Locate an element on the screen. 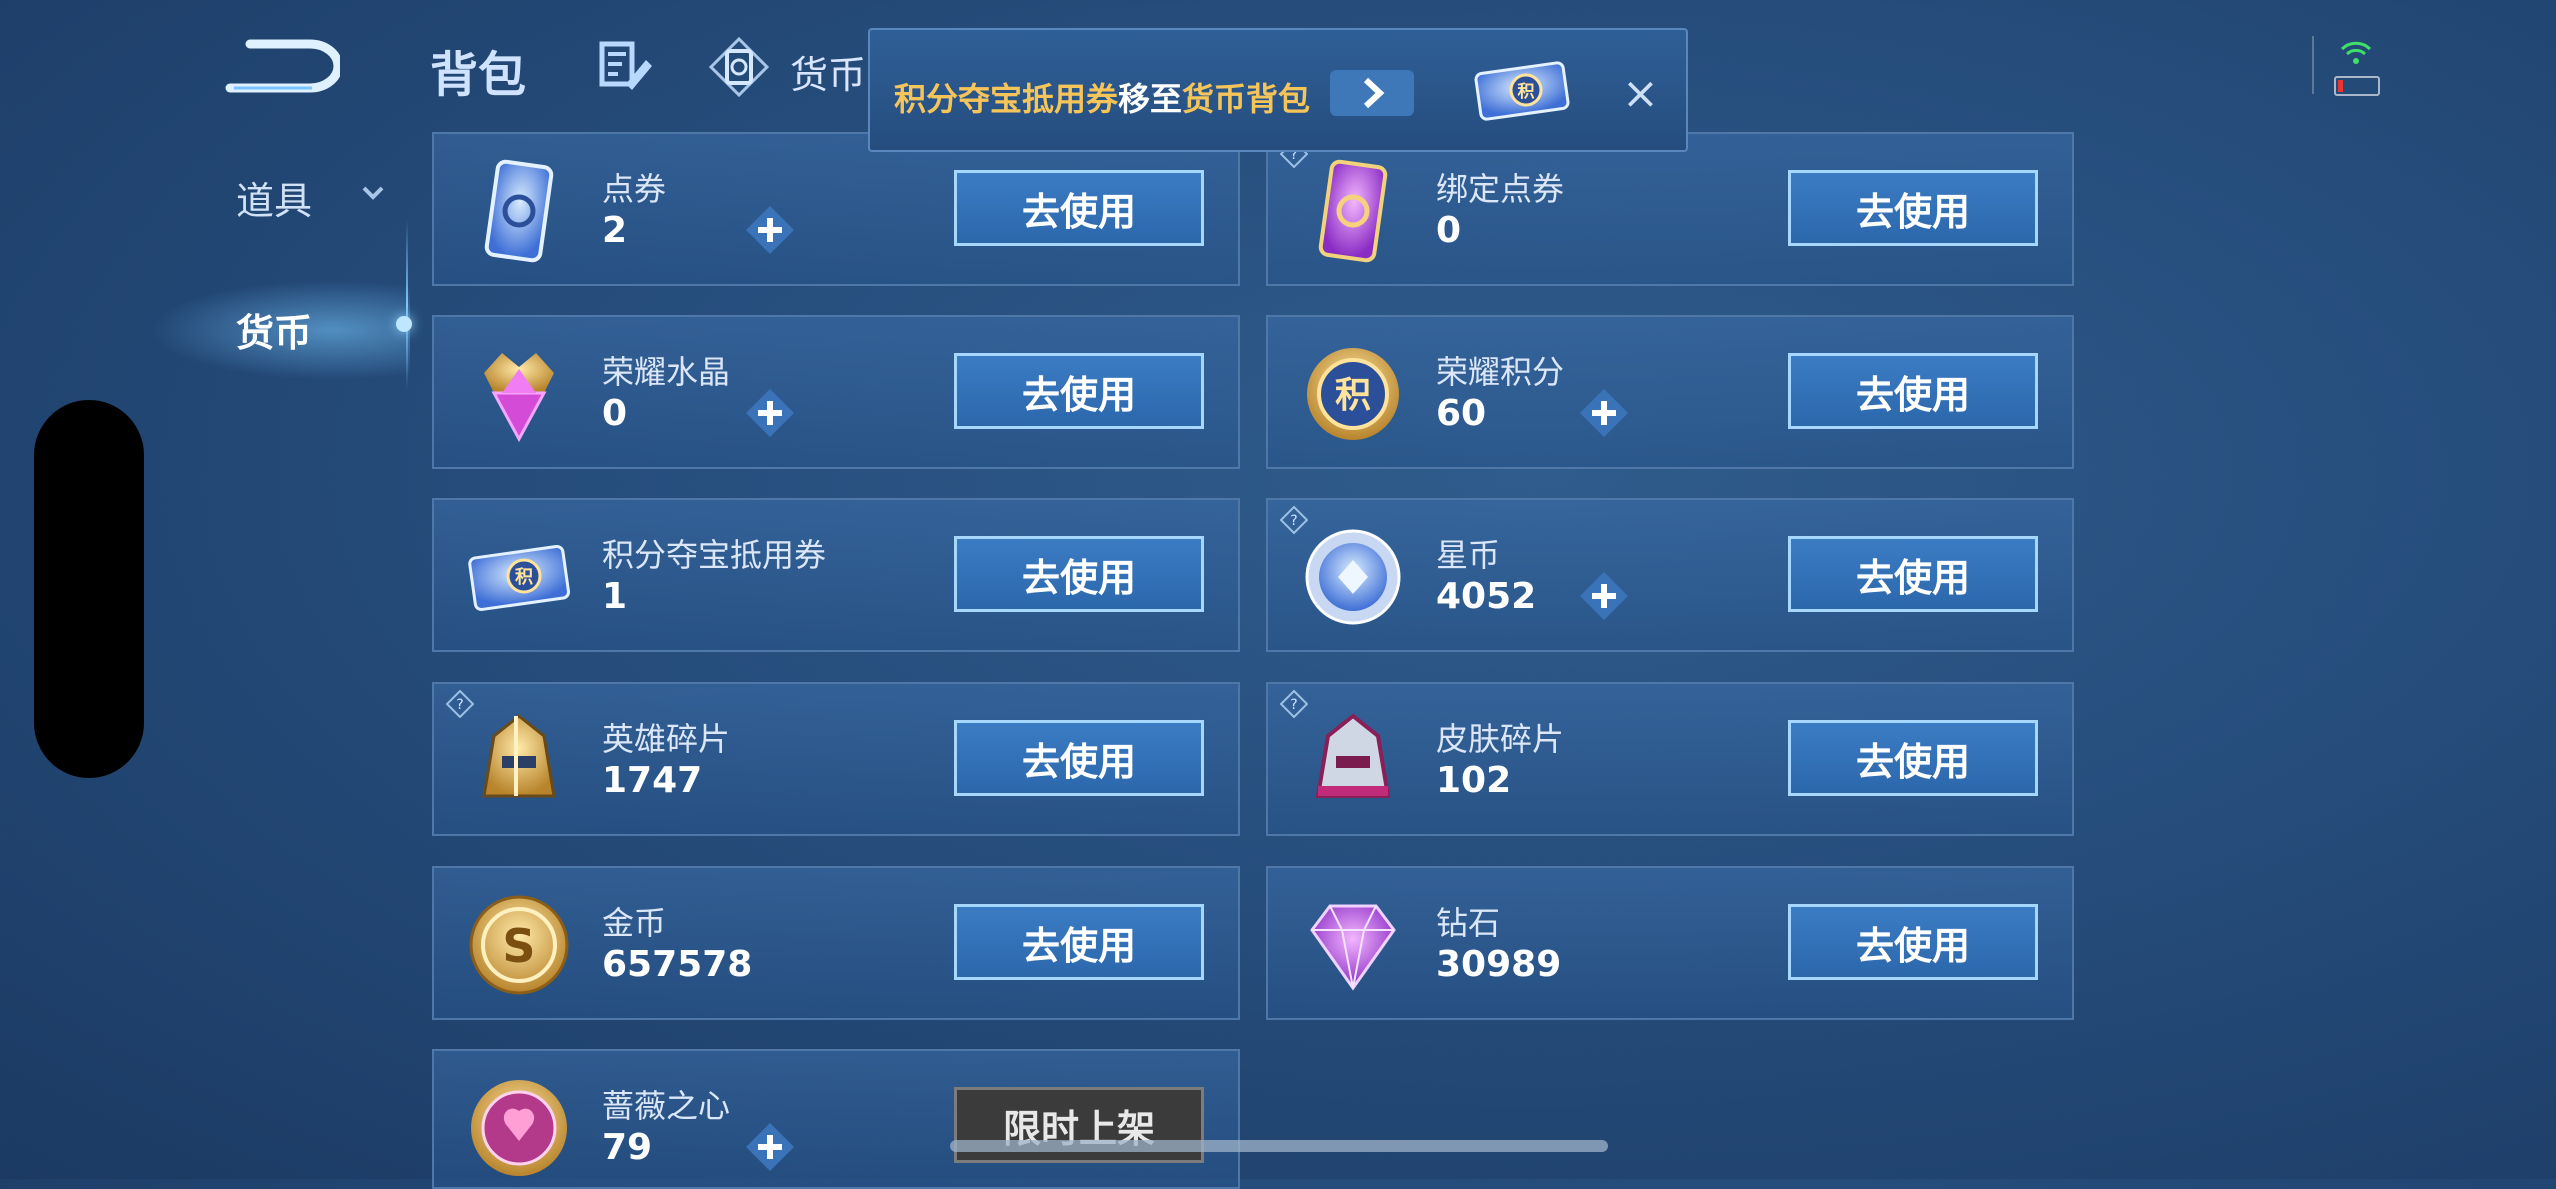 This screenshot has width=2556, height=1189. banner-message: 积分夺宝抵用券移至货币背包 is located at coordinates (1102, 97).